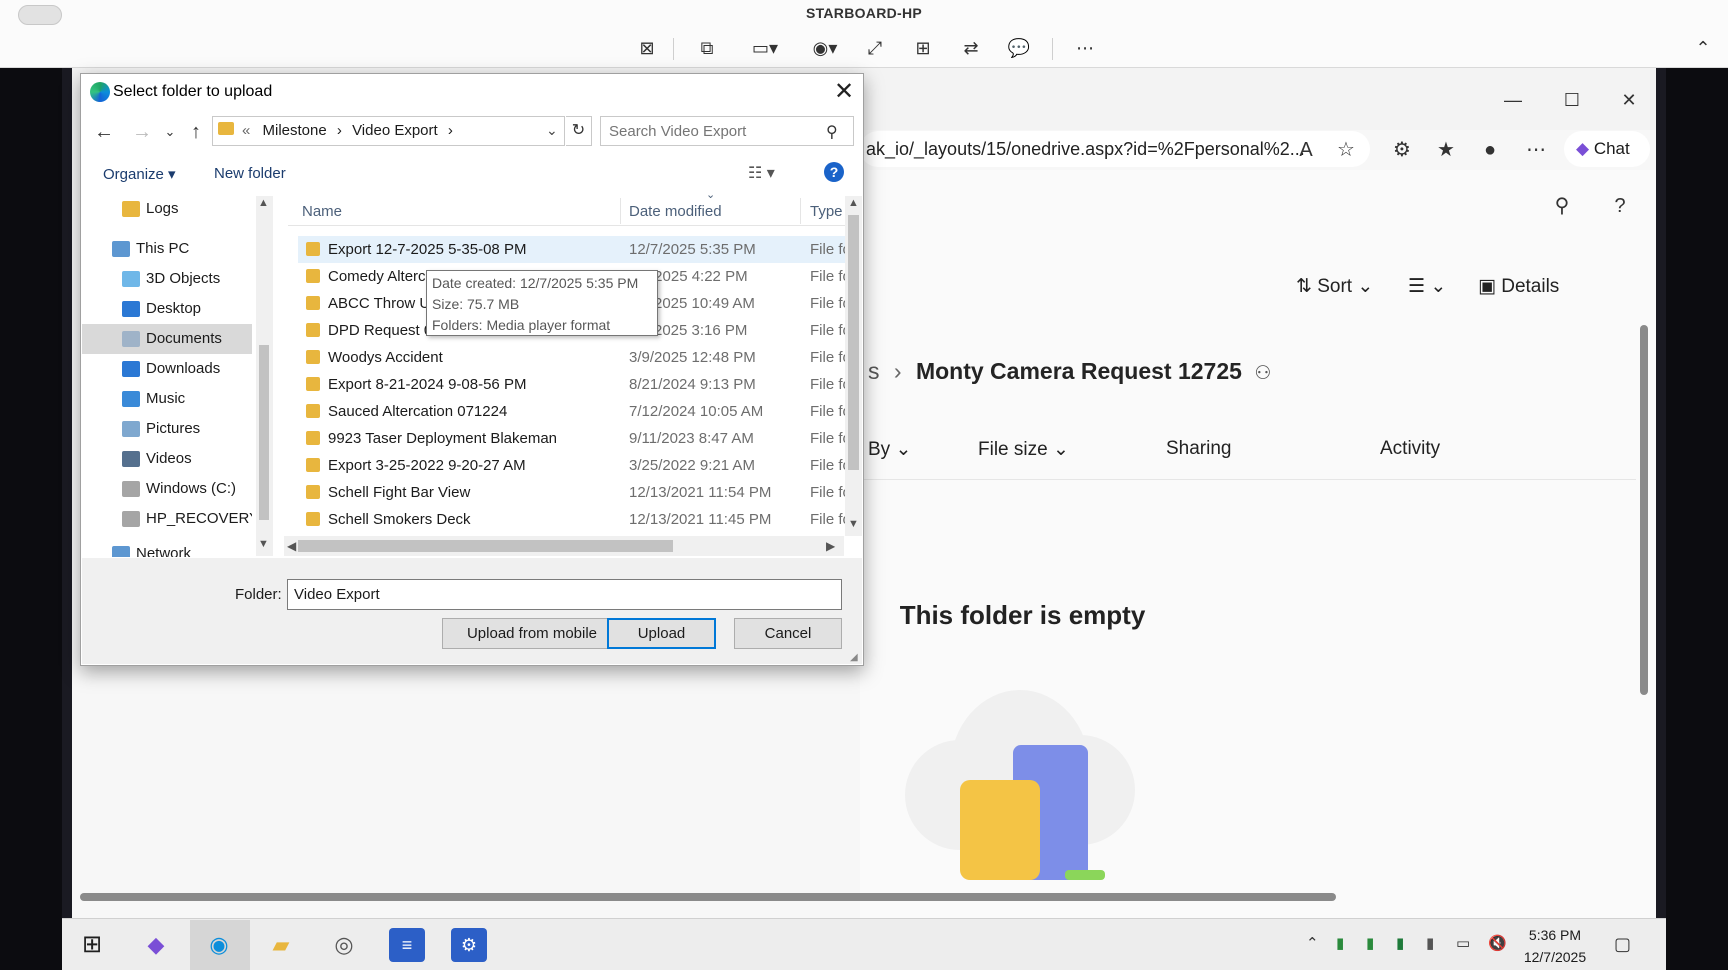  I want to click on collapse-icon: ⌃, so click(1703, 48).